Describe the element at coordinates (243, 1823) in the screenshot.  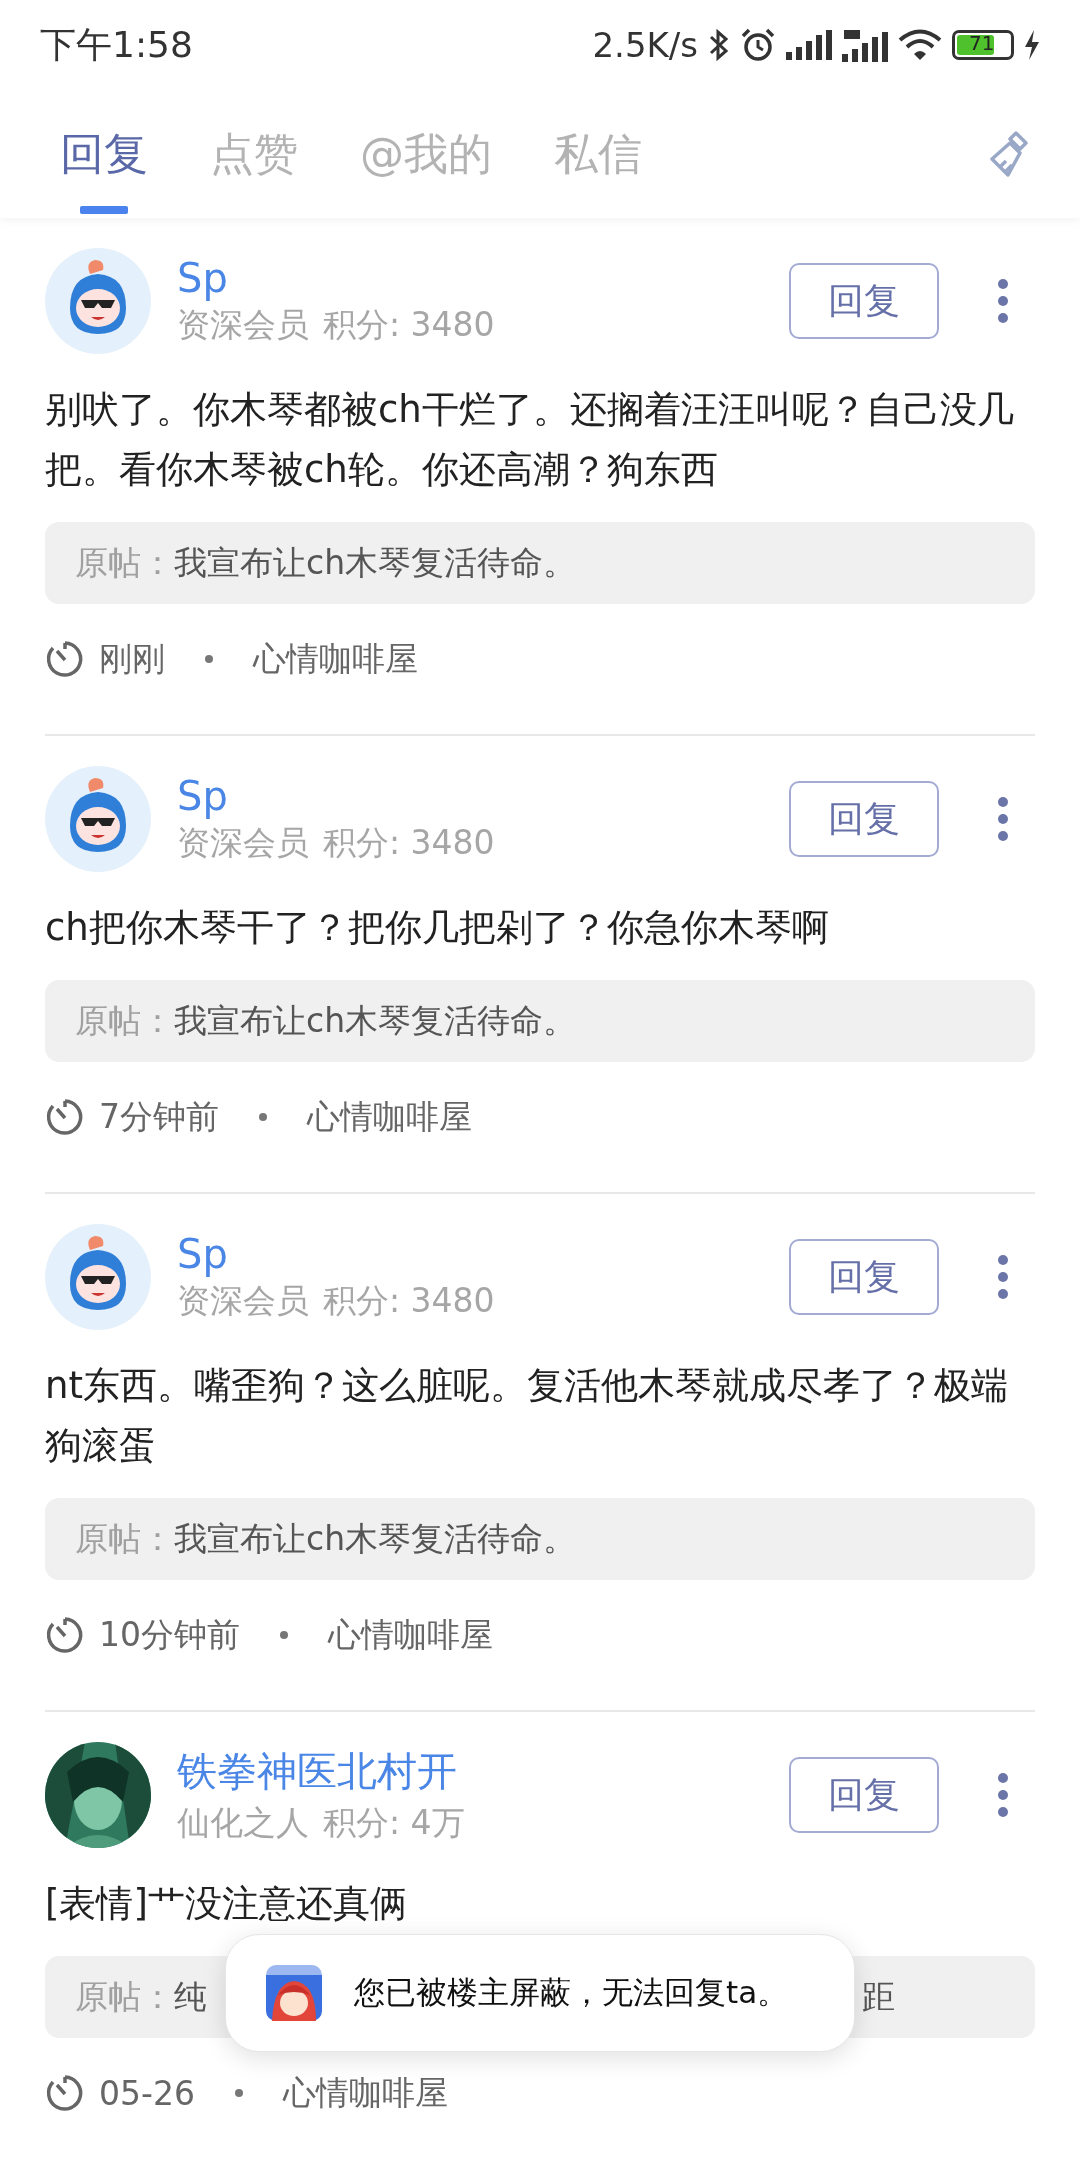
I see `user-rank: 仙化之人` at that location.